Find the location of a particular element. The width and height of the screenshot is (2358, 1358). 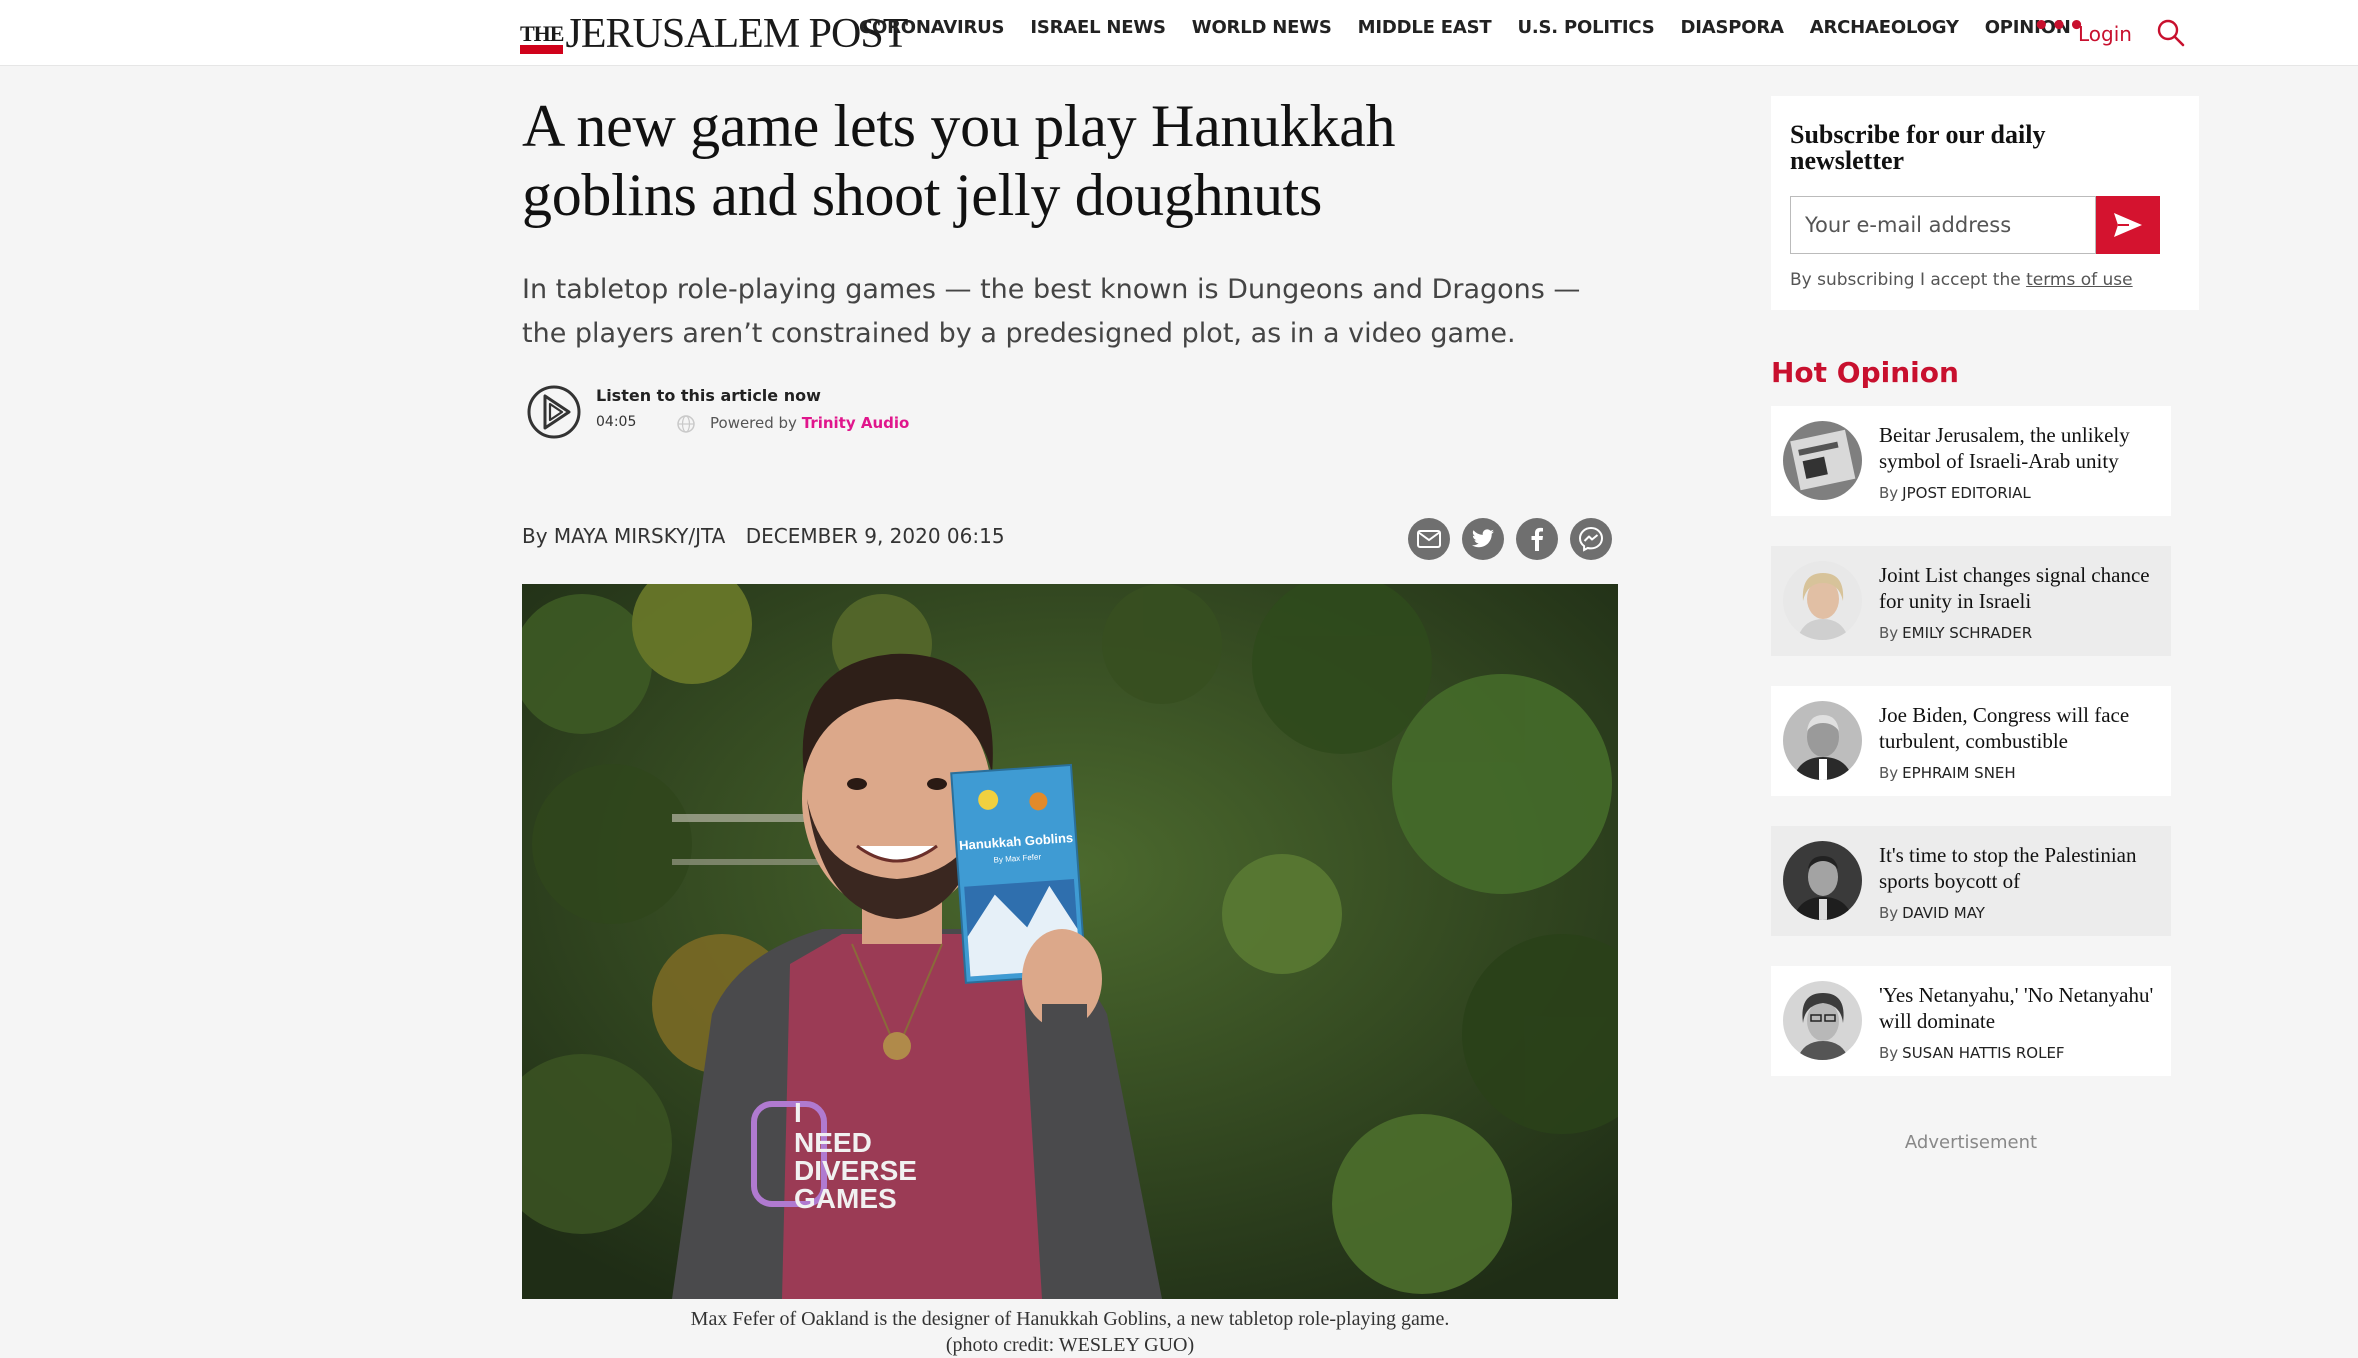

messenger-icon is located at coordinates (1591, 539).